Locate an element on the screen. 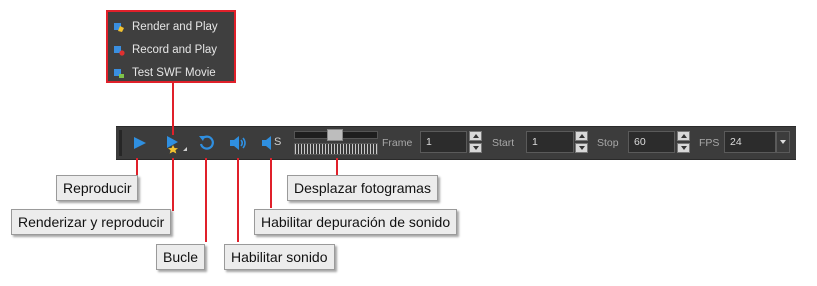 The height and width of the screenshot is (286, 817). callout-line-loop is located at coordinates (206, 200).